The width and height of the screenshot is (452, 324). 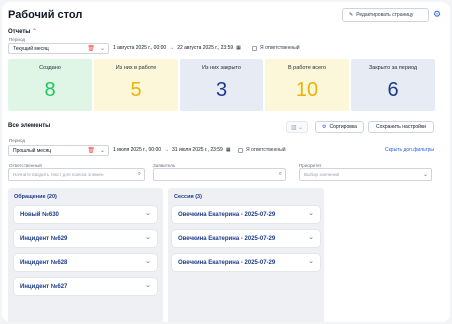 What do you see at coordinates (85, 238) in the screenshot?
I see `list-item: Инцидент №629 ⌄` at bounding box center [85, 238].